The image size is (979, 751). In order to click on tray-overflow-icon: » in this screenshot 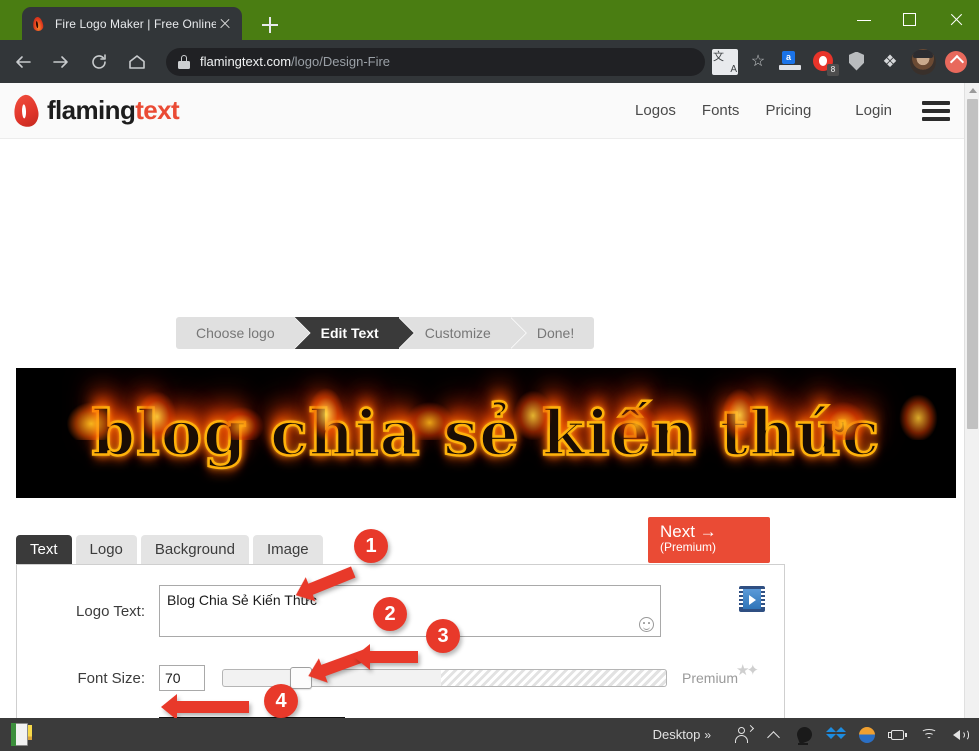, I will do `click(707, 735)`.